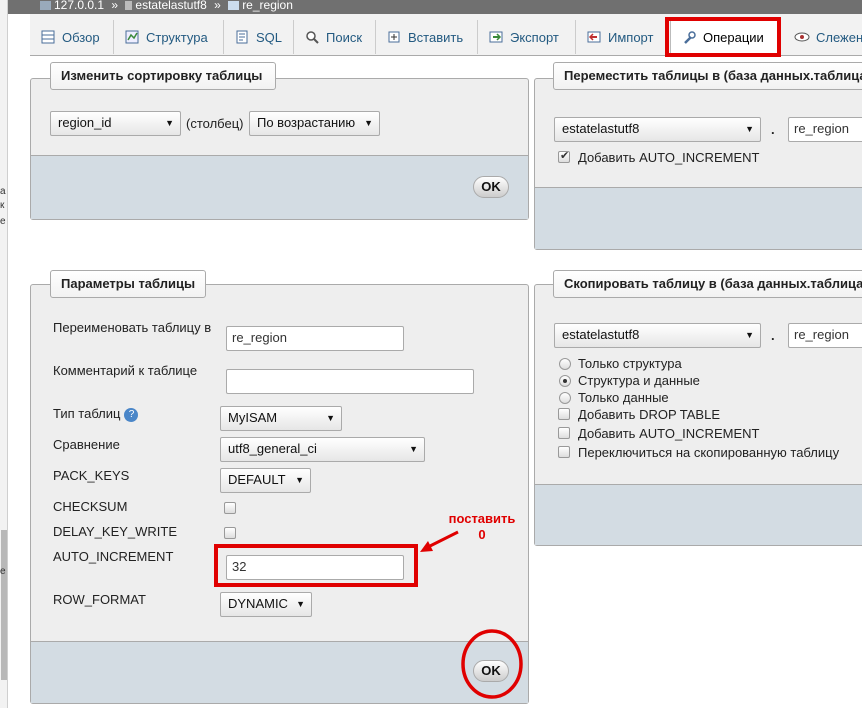  Describe the element at coordinates (709, 452) in the screenshot. I see `switch-to-copy-label: Переключиться на скопированную таблицу` at that location.